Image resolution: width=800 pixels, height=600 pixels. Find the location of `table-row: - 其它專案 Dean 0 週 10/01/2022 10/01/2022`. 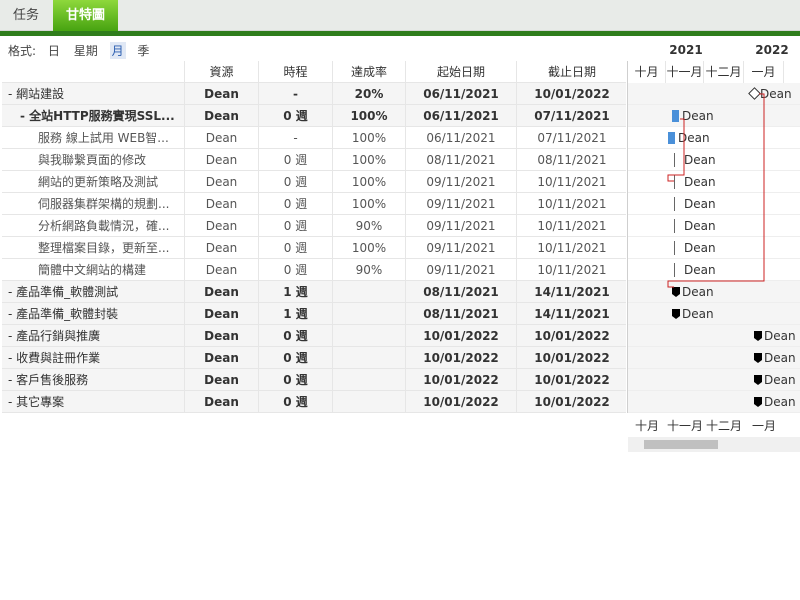

table-row: - 其它專案 Dean 0 週 10/01/2022 10/01/2022 is located at coordinates (315, 402).